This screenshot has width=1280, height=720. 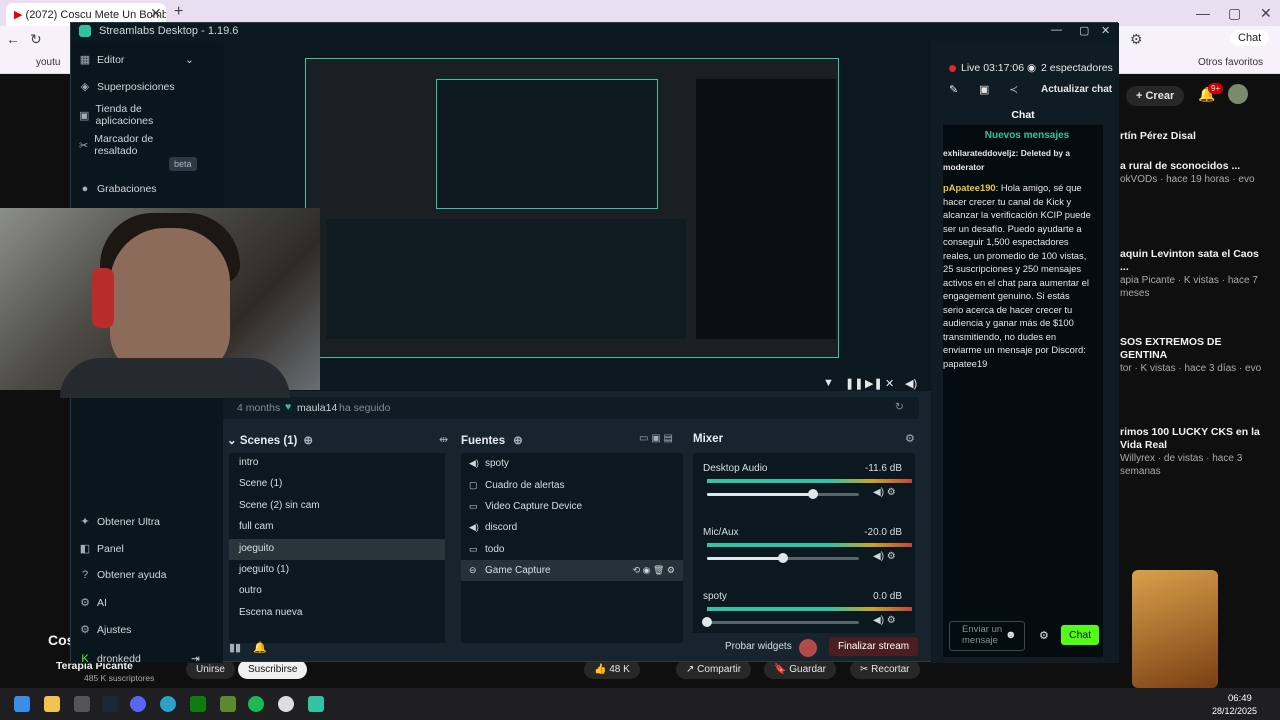 I want to click on sidebar-item-help: ? Obtener ayuda, so click(x=123, y=575).